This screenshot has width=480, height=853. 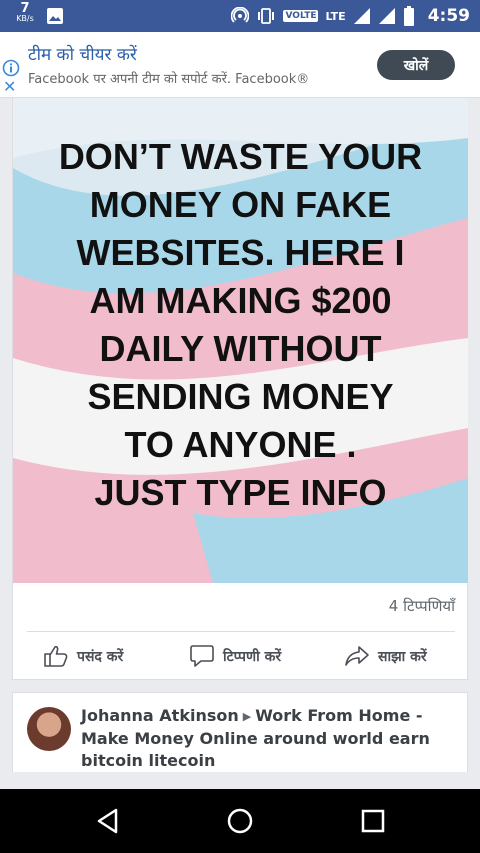 I want to click on navigation-bar, so click(x=240, y=821).